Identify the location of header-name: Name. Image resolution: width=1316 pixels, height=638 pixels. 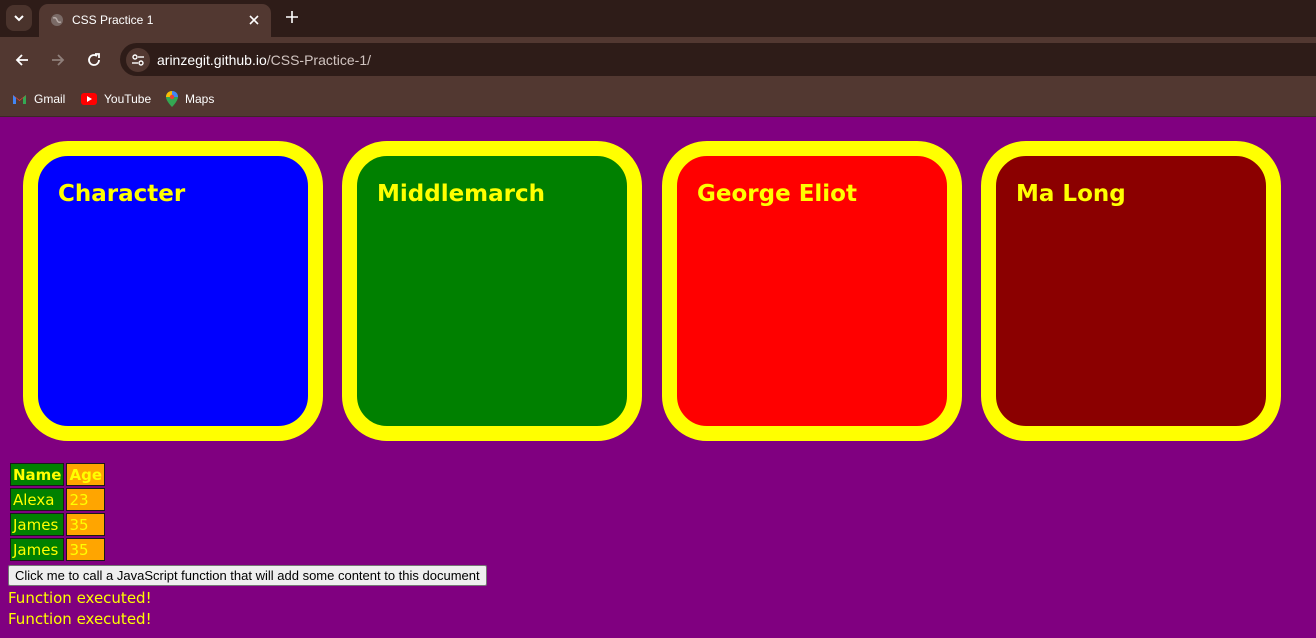
(37, 474).